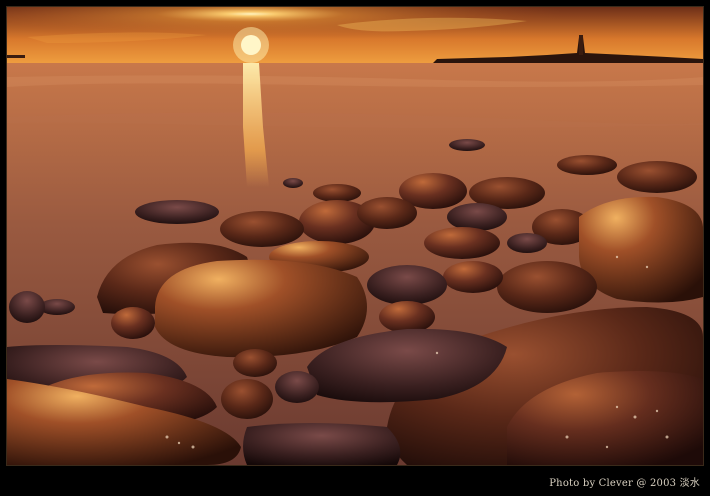 This screenshot has width=710, height=496. I want to click on distant-land, so click(16, 56).